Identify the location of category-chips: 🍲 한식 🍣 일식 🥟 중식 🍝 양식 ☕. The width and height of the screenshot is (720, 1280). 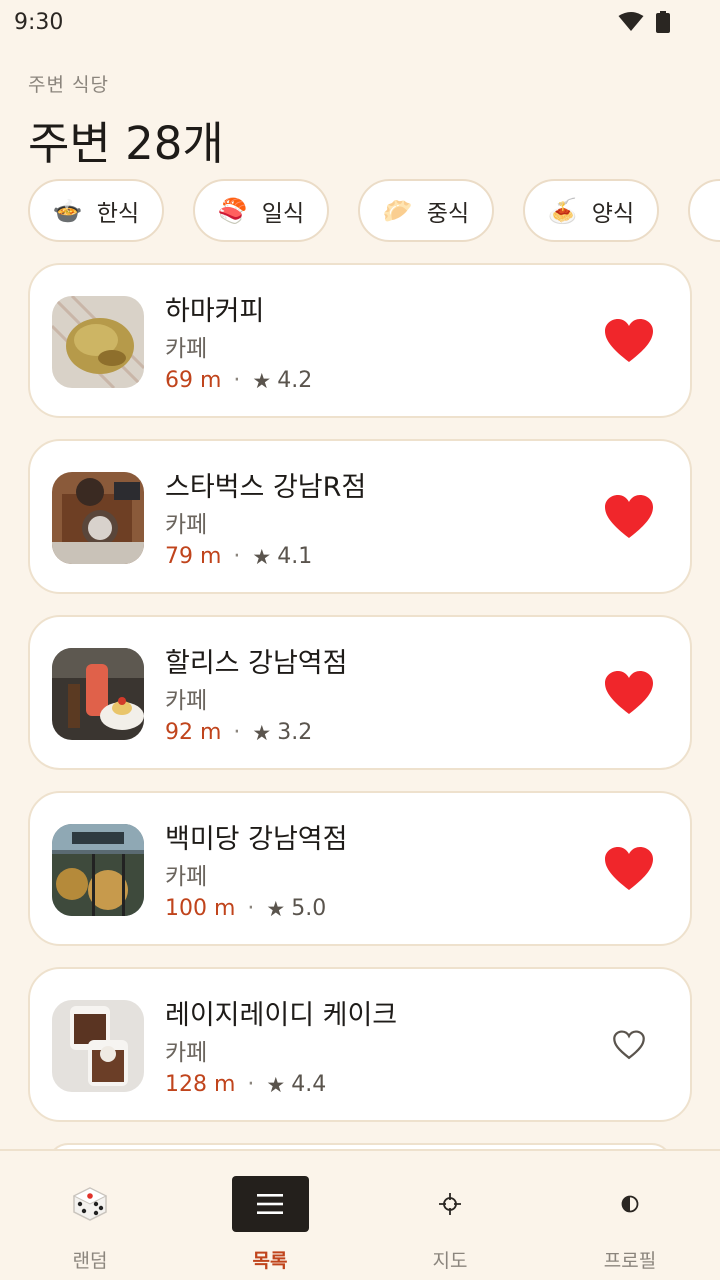
(374, 211).